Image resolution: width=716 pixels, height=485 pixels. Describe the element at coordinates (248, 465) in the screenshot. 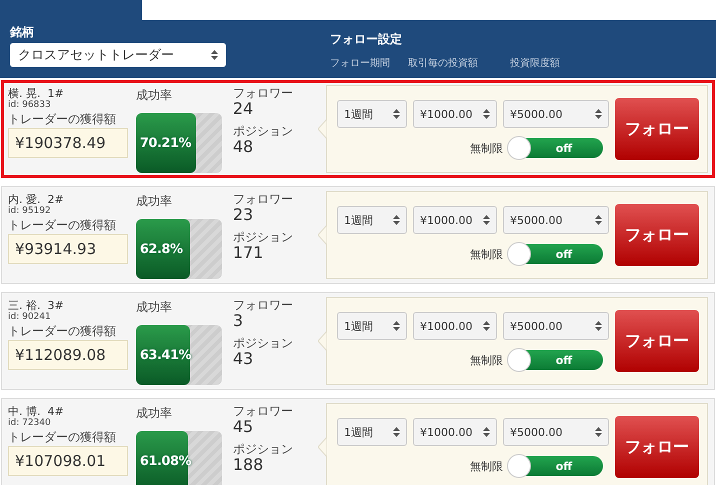

I see `positions-count: 188` at that location.